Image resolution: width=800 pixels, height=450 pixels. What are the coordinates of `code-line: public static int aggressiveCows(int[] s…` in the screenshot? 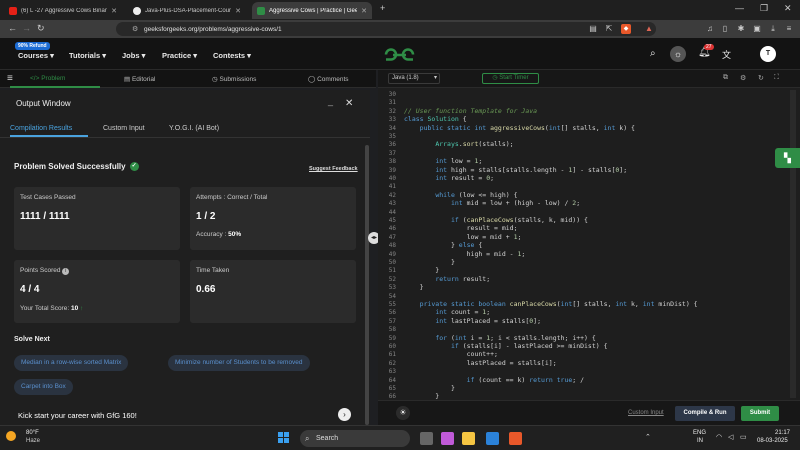 It's located at (527, 127).